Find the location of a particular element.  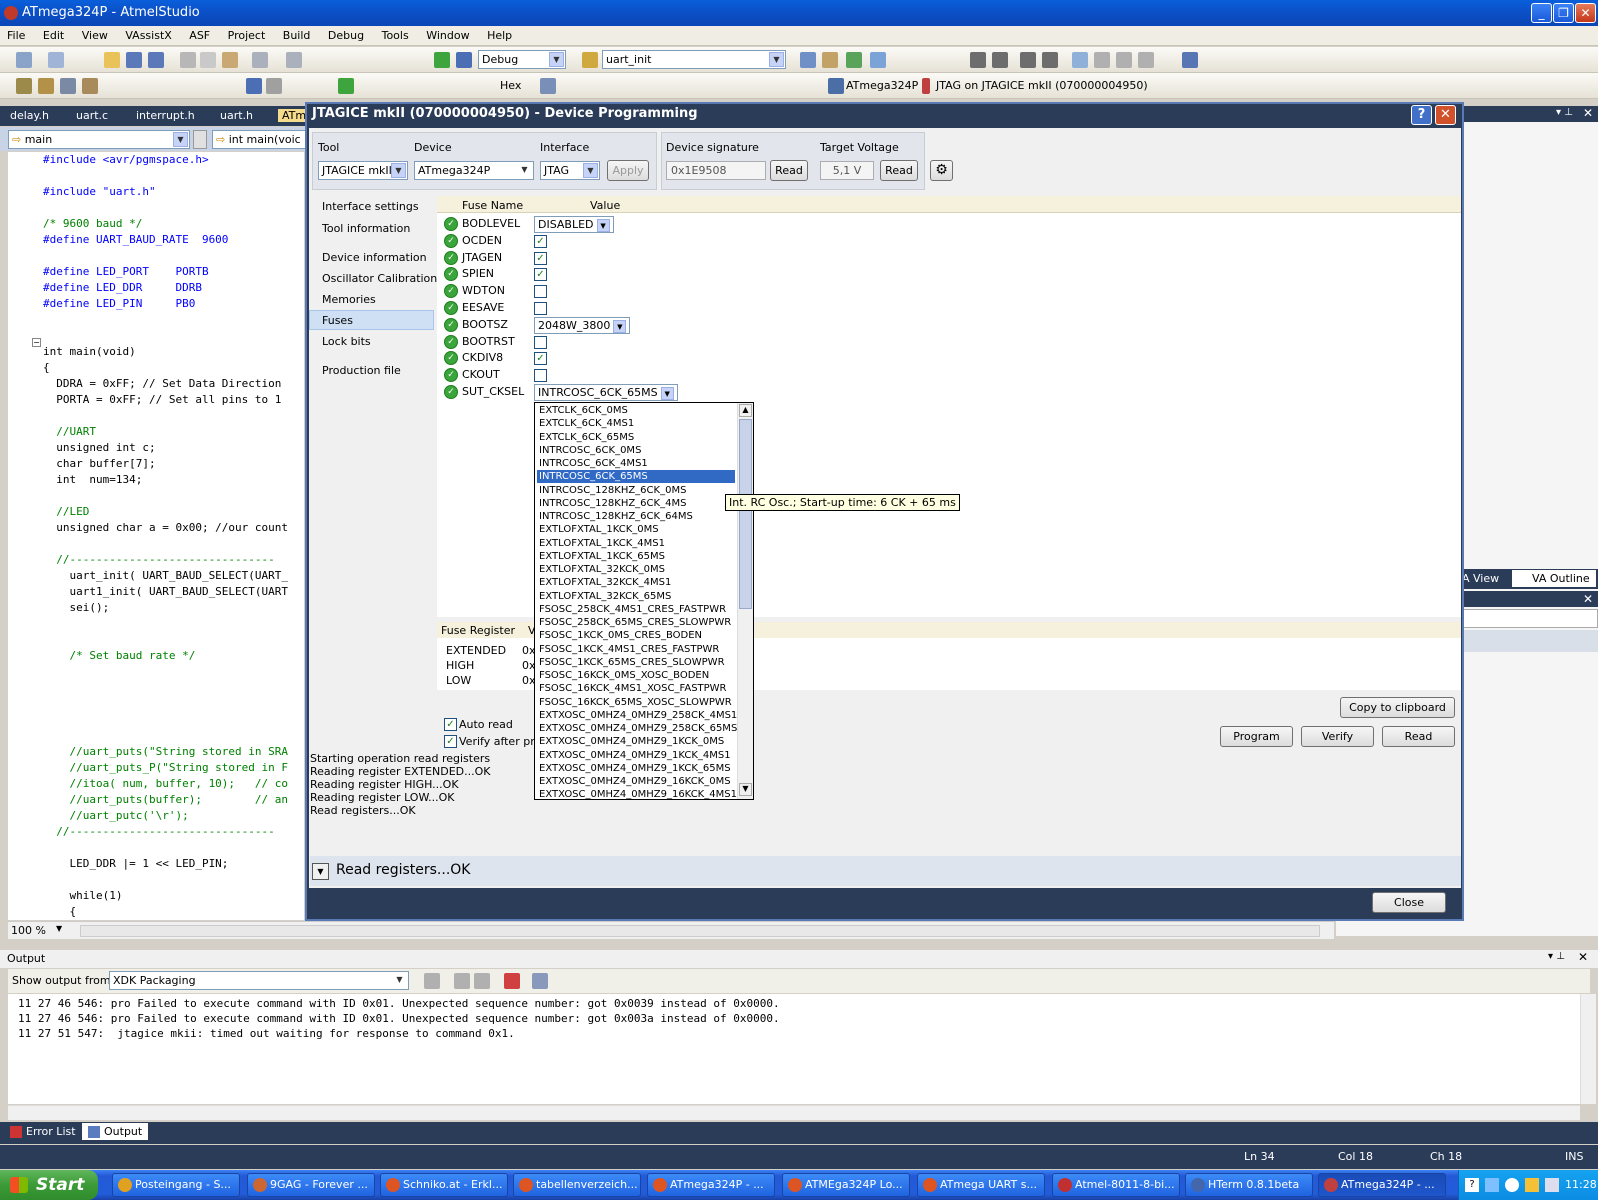

dropdown-option: EXTLOFXTAL_32KCK_4MS1 is located at coordinates (636, 582).